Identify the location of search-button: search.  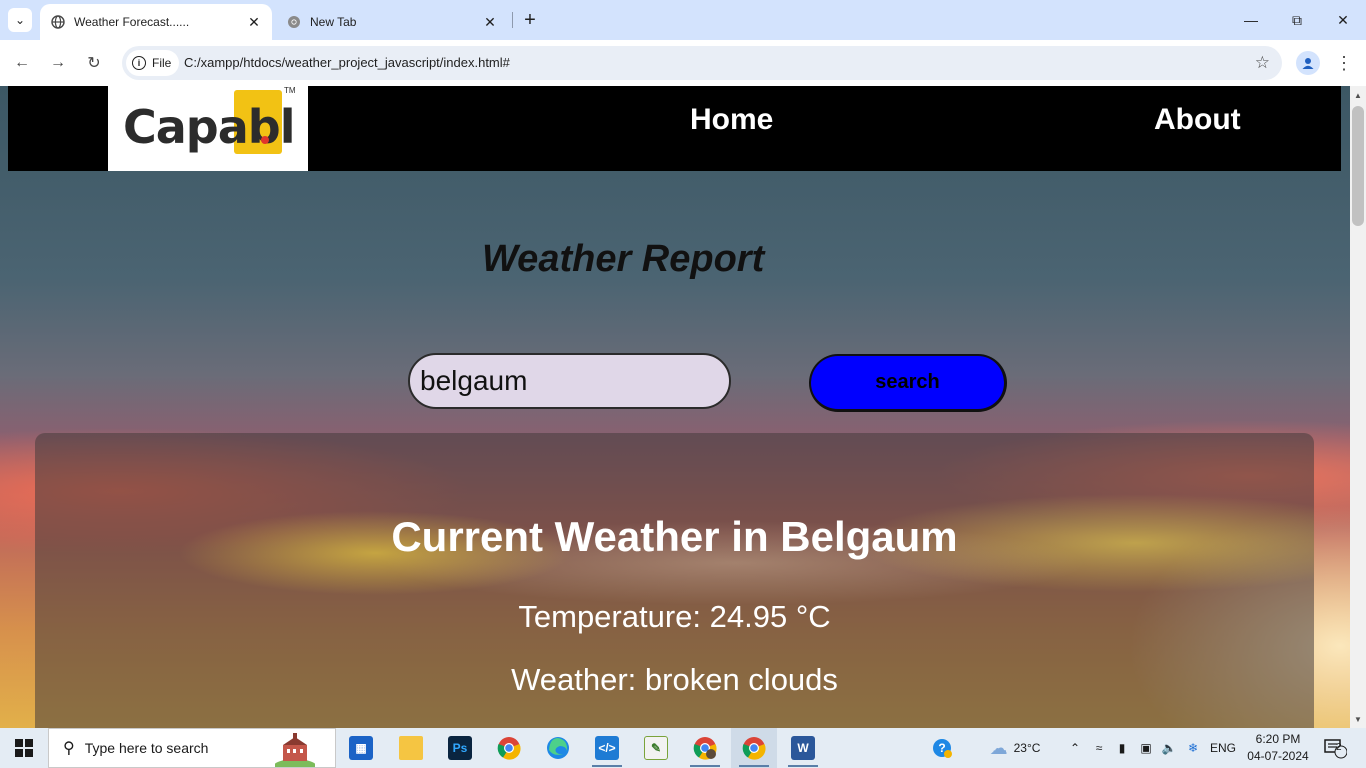
(908, 383).